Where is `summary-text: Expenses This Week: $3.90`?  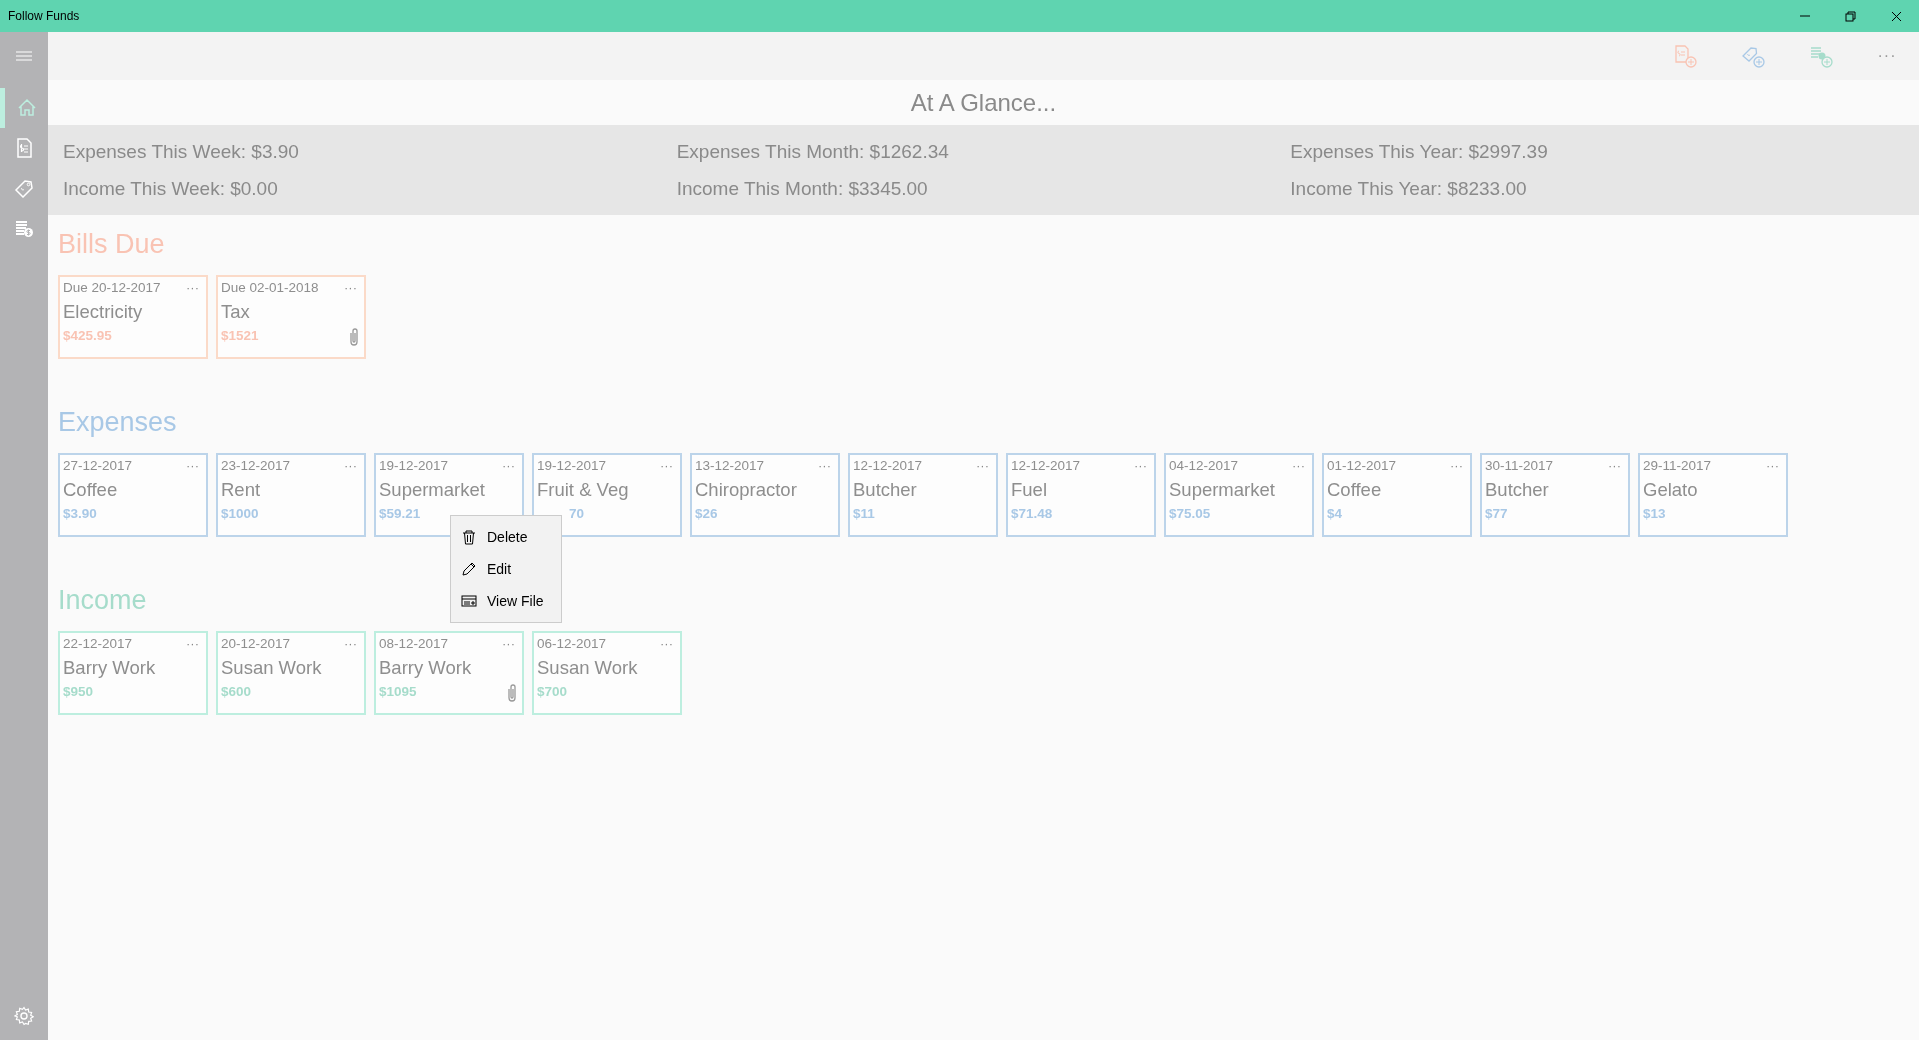 summary-text: Expenses This Week: $3.90 is located at coordinates (181, 152).